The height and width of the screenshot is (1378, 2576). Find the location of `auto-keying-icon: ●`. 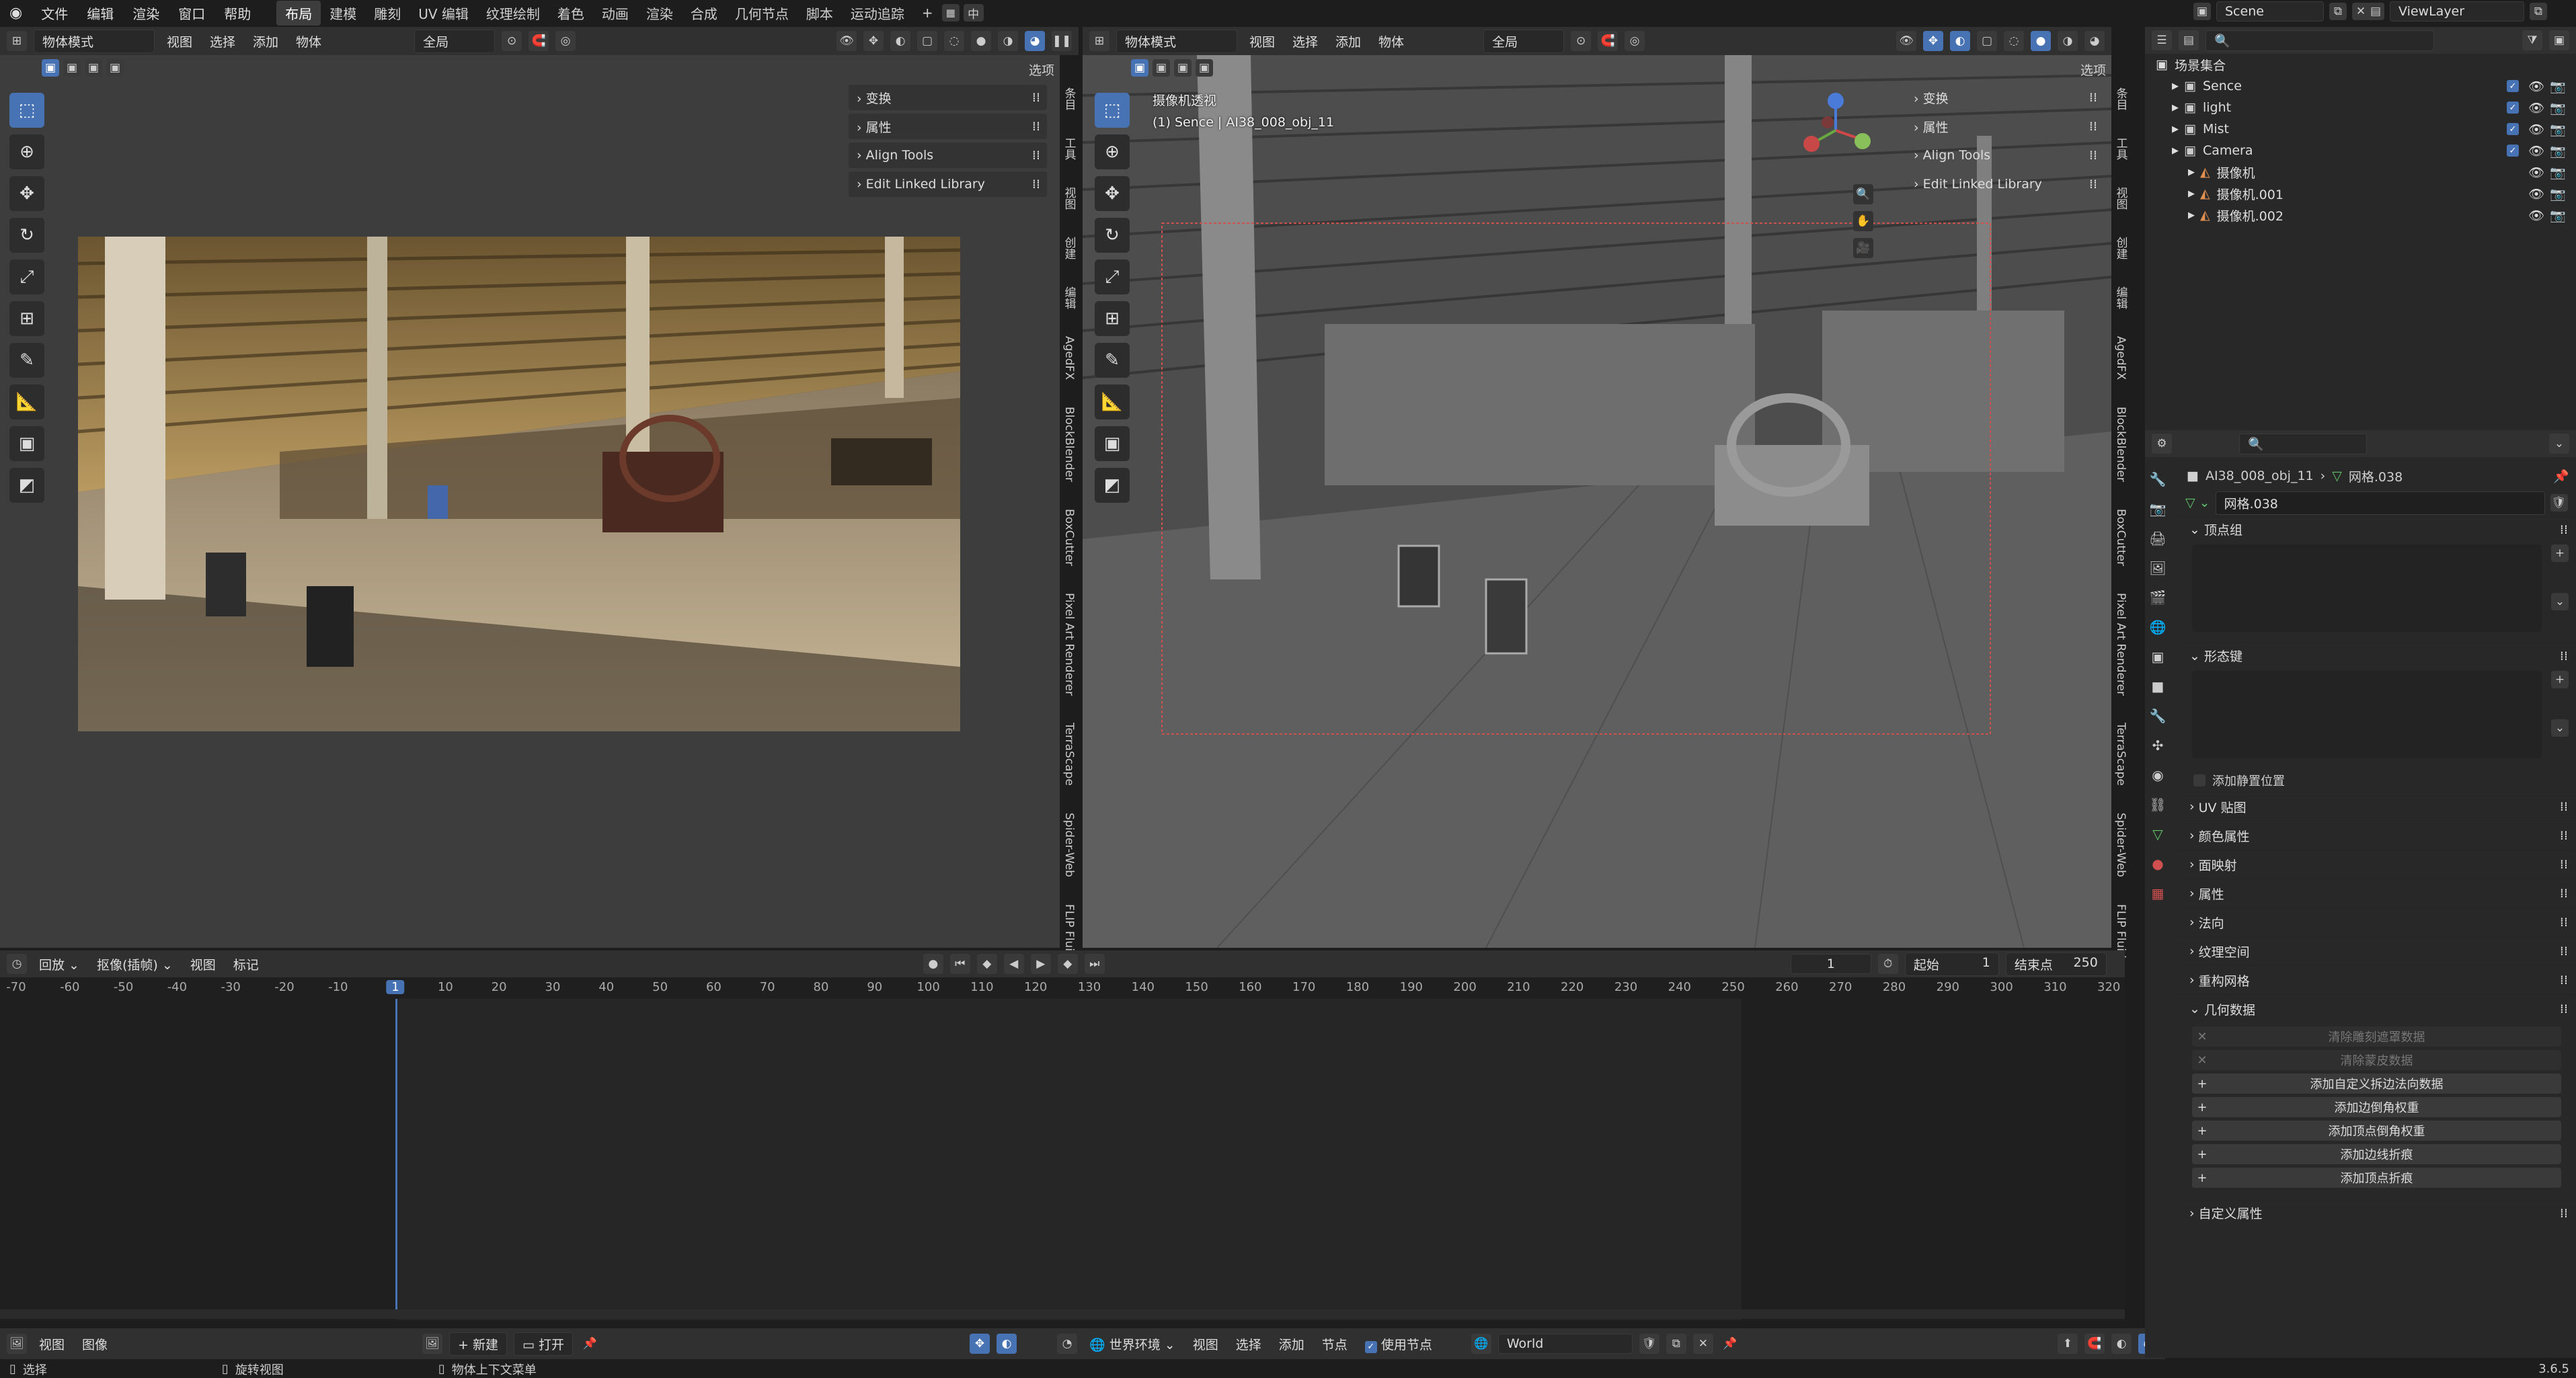

auto-keying-icon: ● is located at coordinates (933, 964).